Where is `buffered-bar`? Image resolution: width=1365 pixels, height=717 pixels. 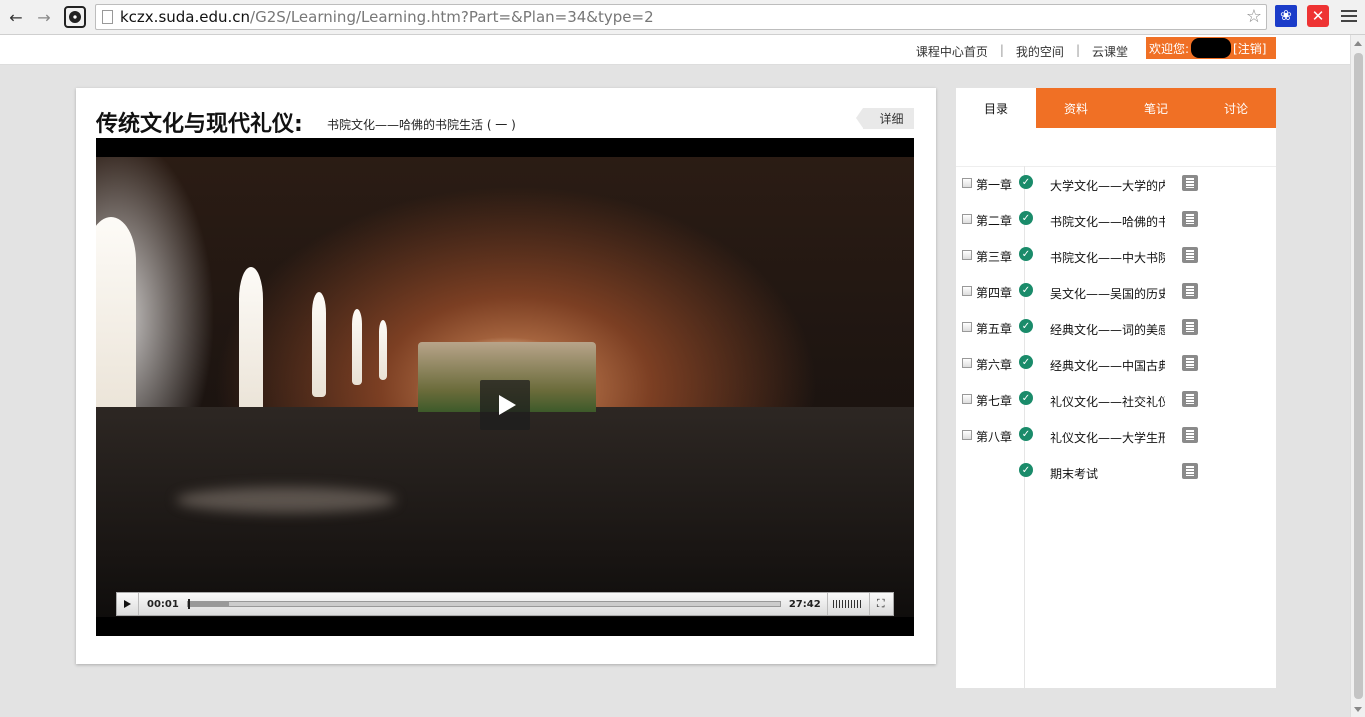 buffered-bar is located at coordinates (208, 604).